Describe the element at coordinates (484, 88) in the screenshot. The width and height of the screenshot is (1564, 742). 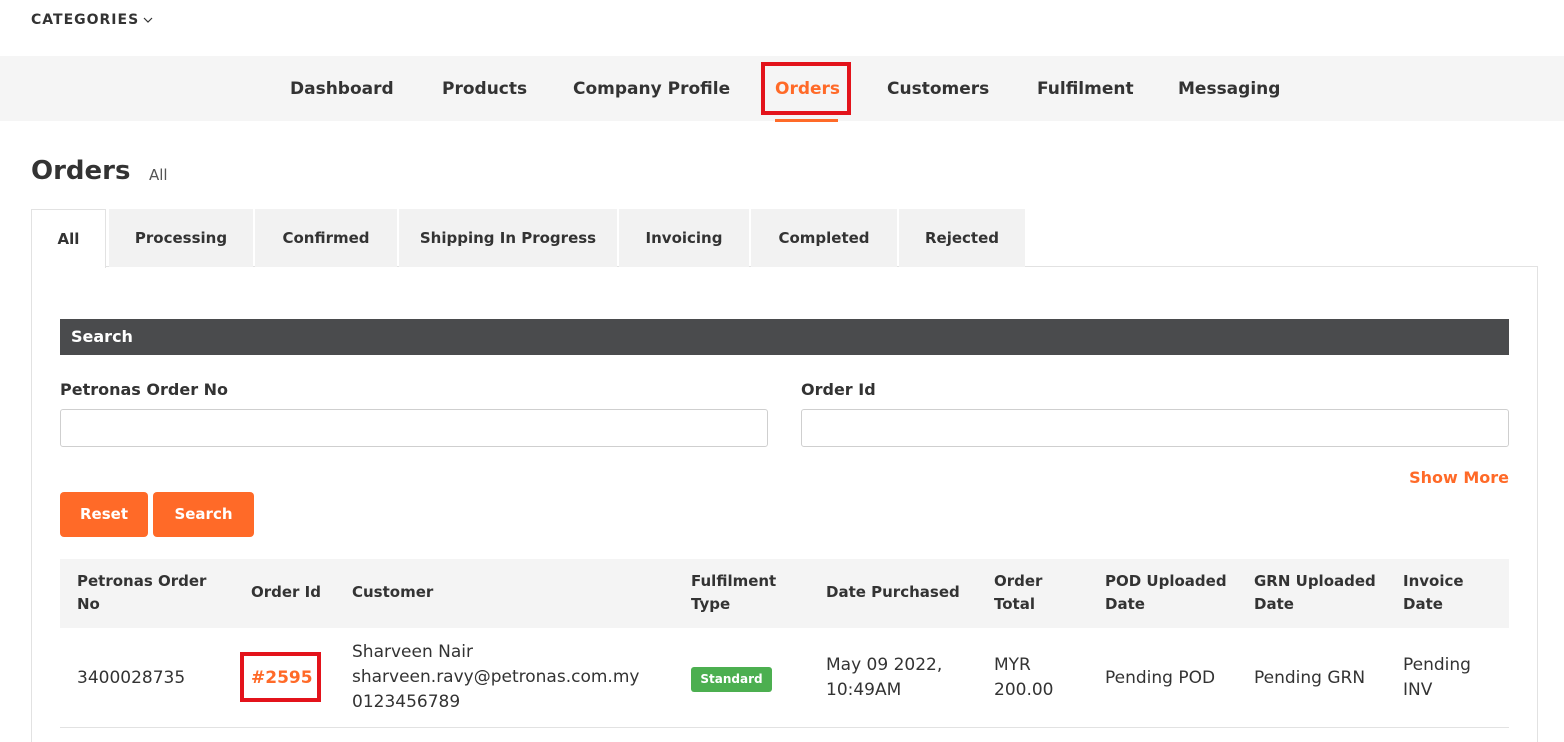
I see `nav-item-products: Products` at that location.